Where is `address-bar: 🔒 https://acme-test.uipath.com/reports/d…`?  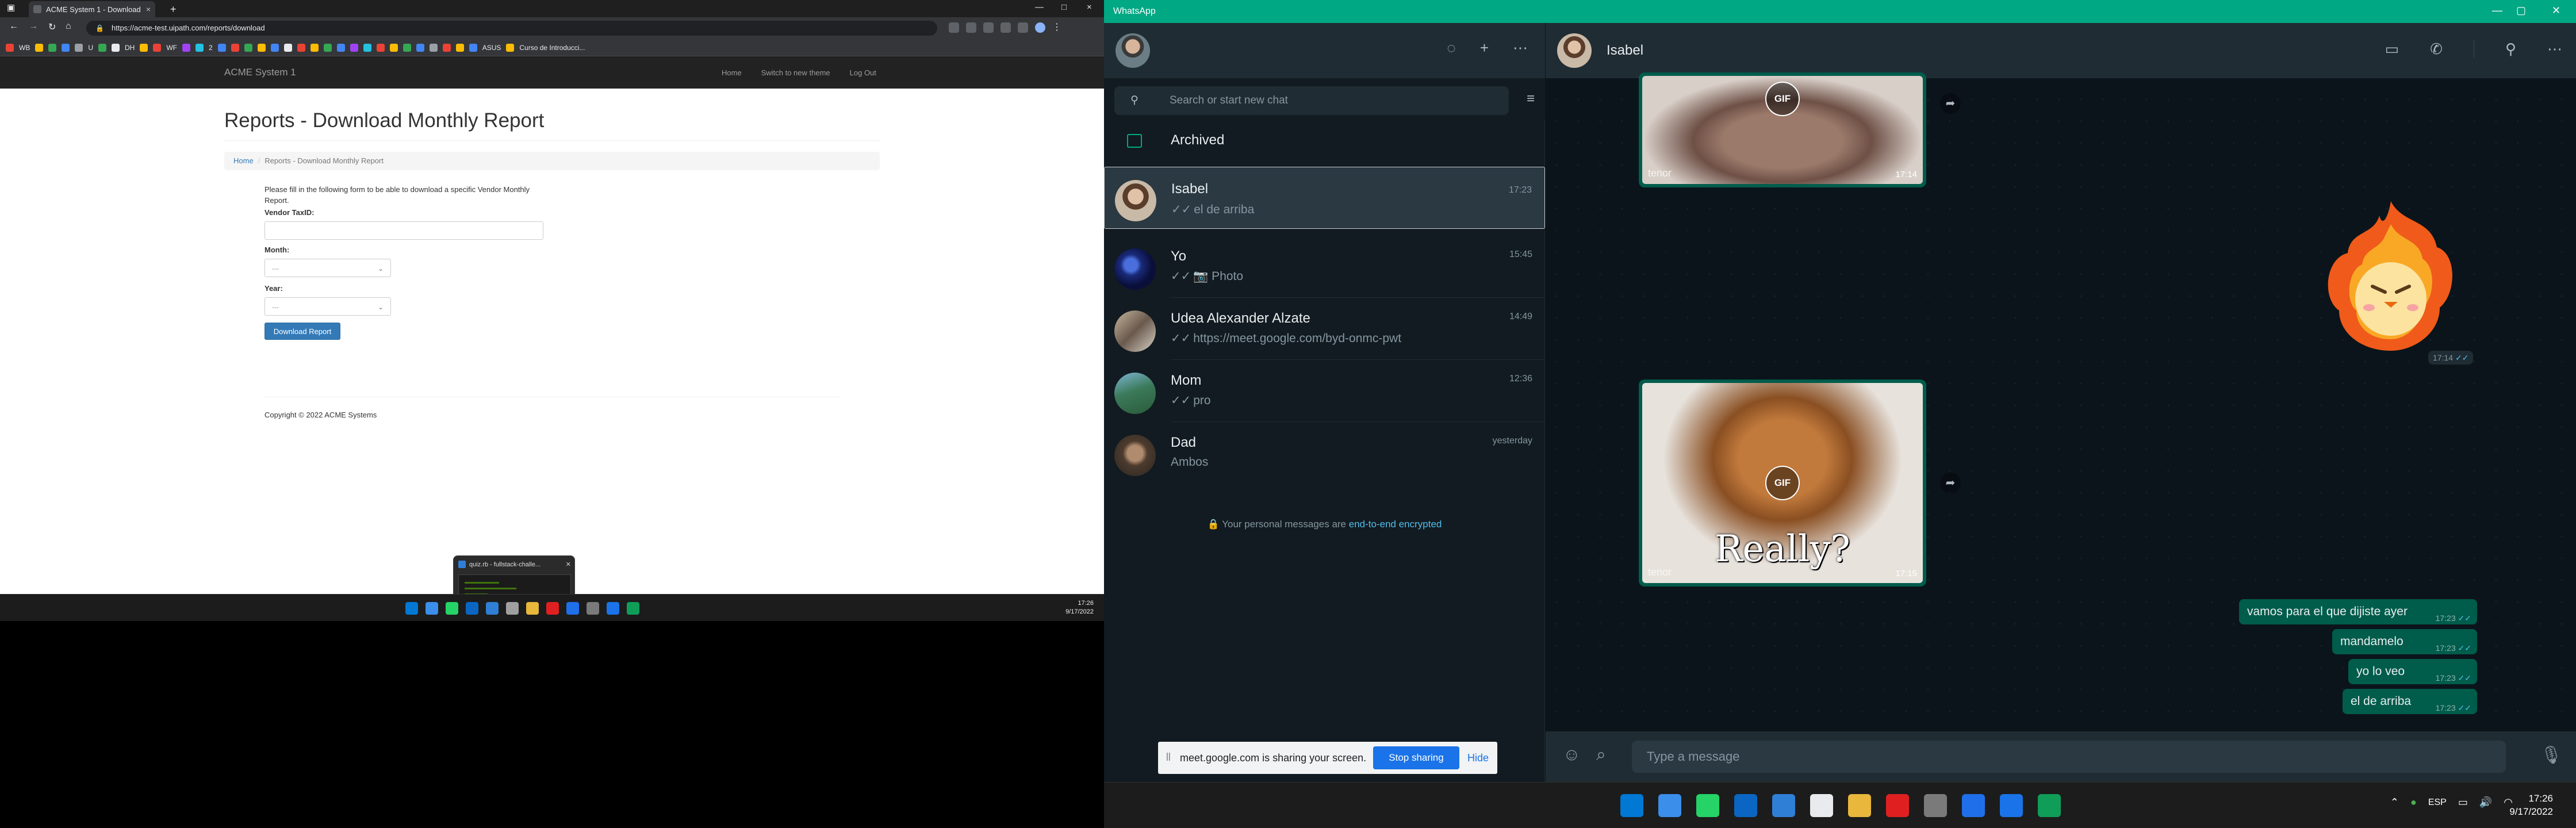 address-bar: 🔒 https://acme-test.uipath.com/reports/d… is located at coordinates (511, 28).